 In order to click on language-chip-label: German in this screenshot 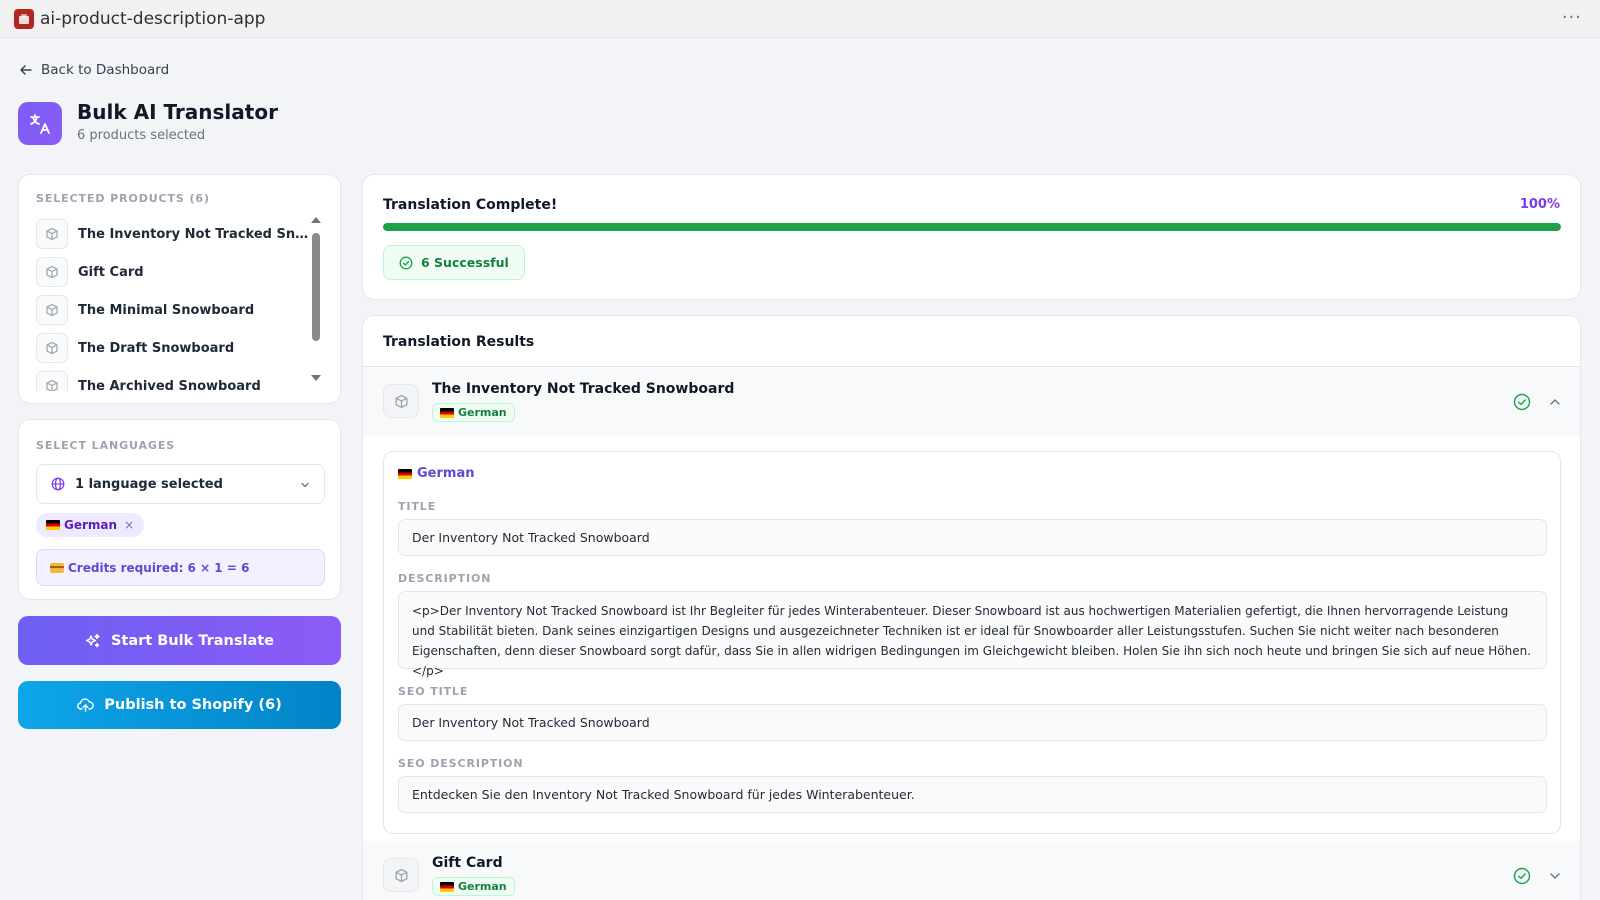, I will do `click(91, 525)`.